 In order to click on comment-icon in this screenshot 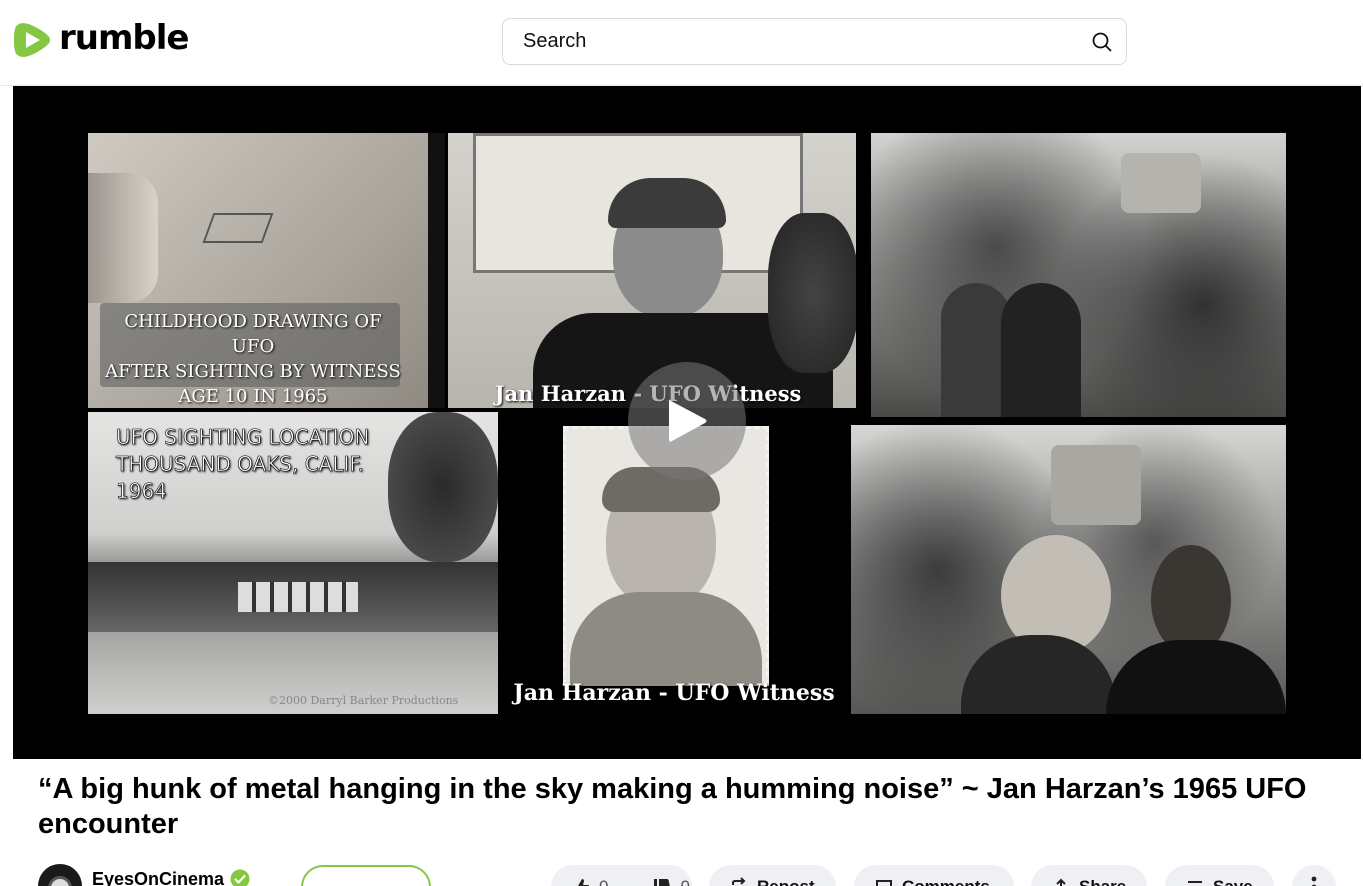, I will do `click(884, 883)`.